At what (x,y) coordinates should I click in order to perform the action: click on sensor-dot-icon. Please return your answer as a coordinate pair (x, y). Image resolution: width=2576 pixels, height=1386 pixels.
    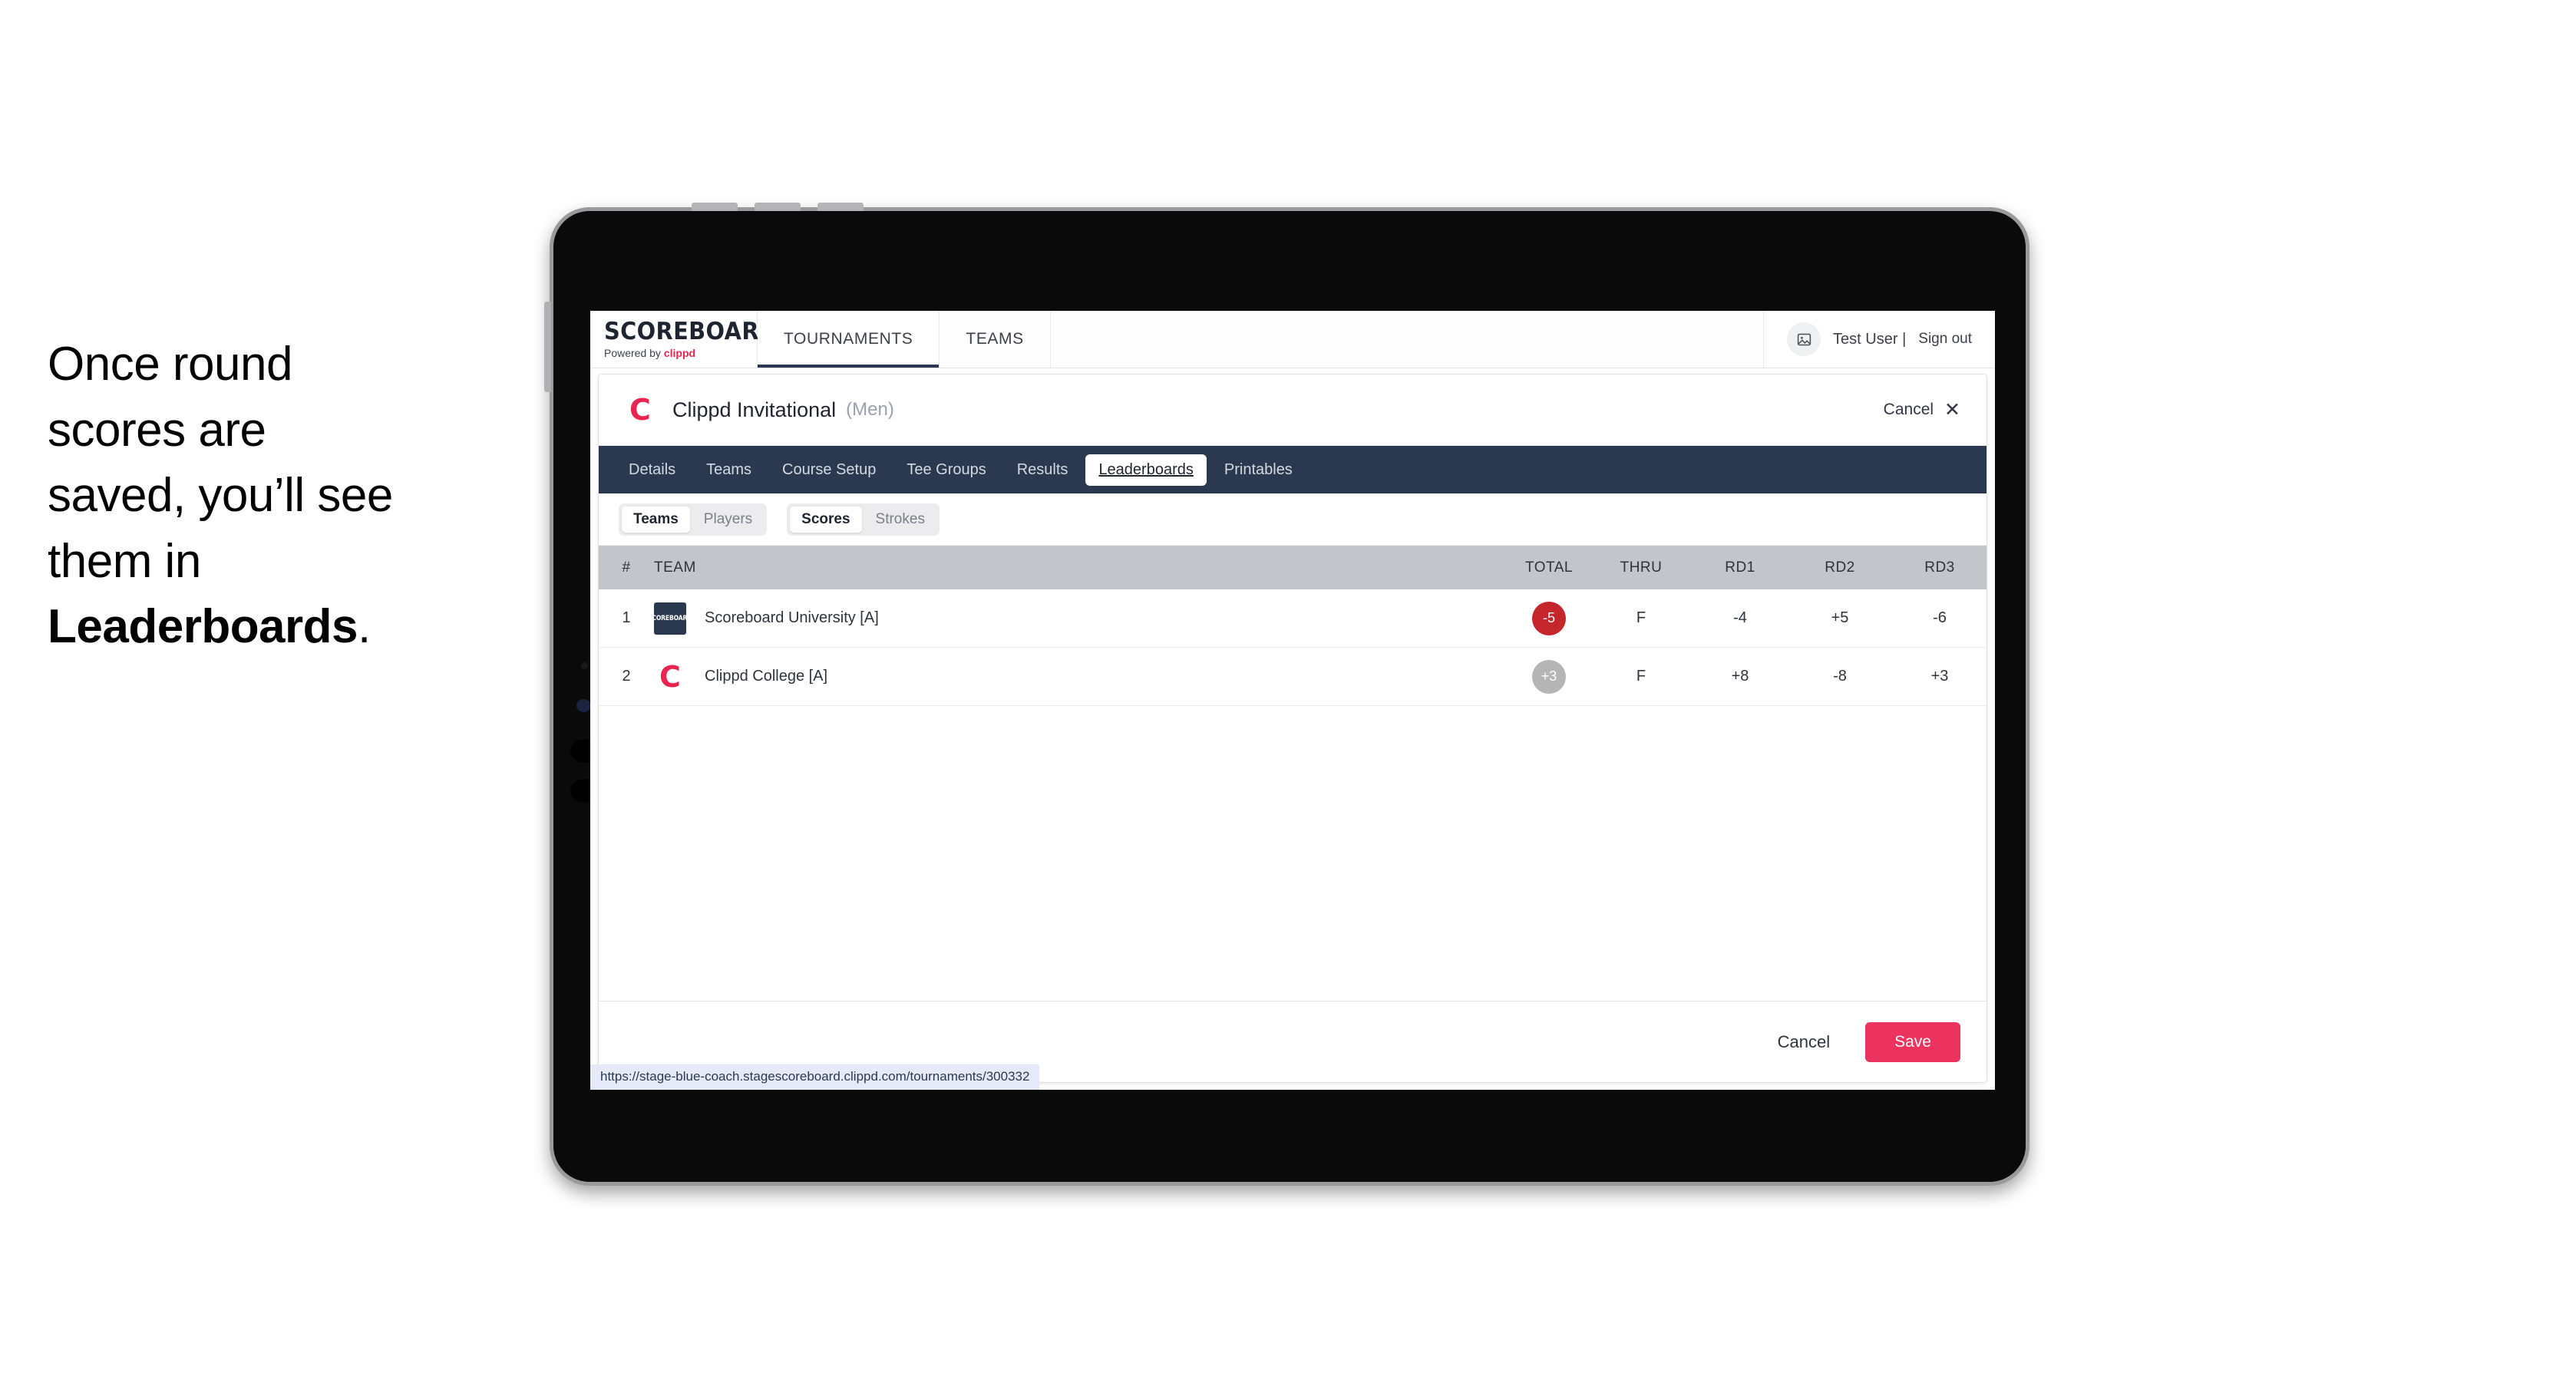
    Looking at the image, I should click on (584, 665).